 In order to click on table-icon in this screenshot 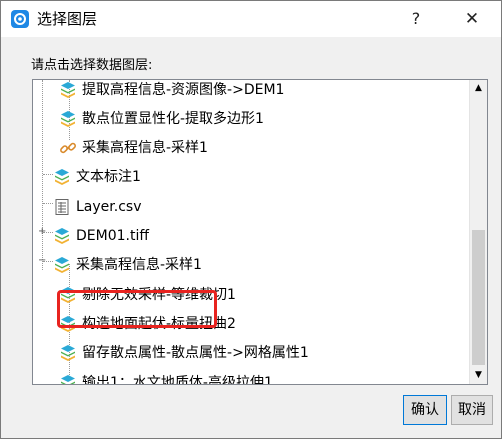, I will do `click(62, 206)`.